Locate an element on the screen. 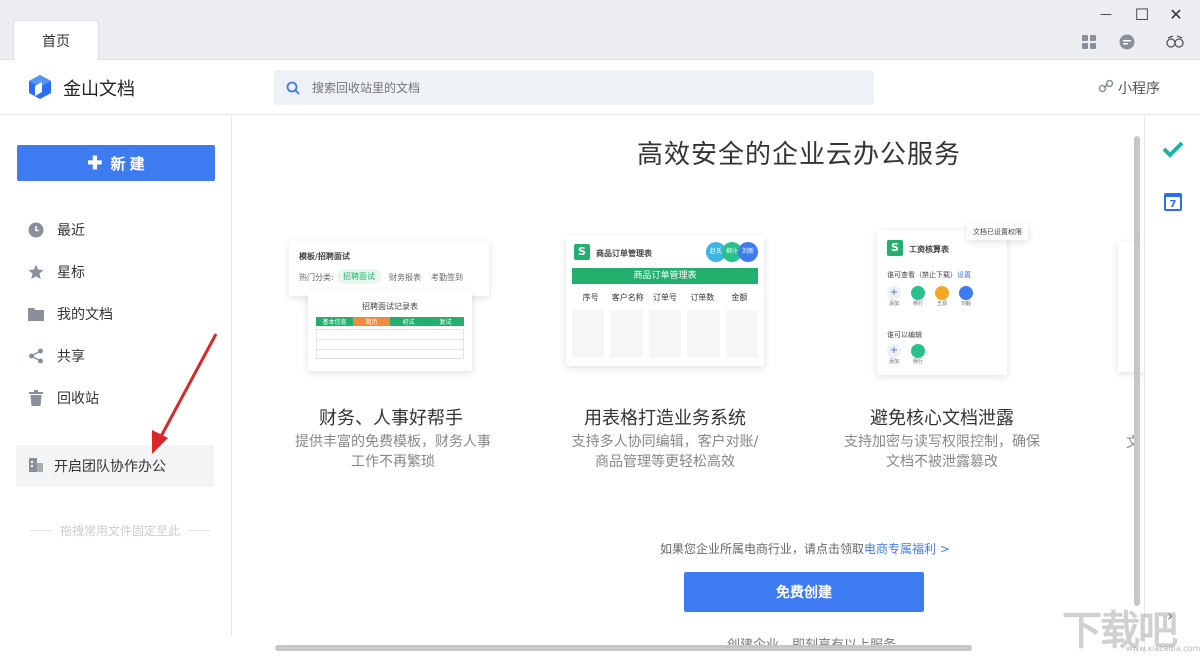 The width and height of the screenshot is (1200, 656). title-bar: 首页 — ☐ ✕ is located at coordinates (600, 30).